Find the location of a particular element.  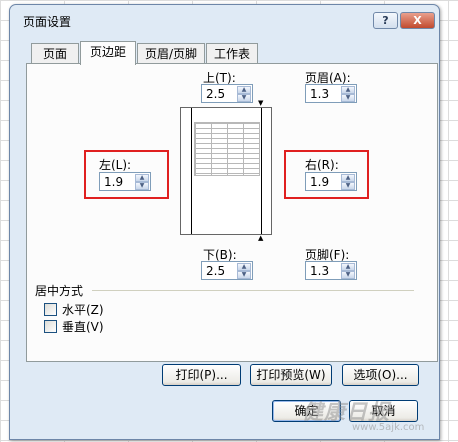

header-marker-icon: ▼ is located at coordinates (261, 103).